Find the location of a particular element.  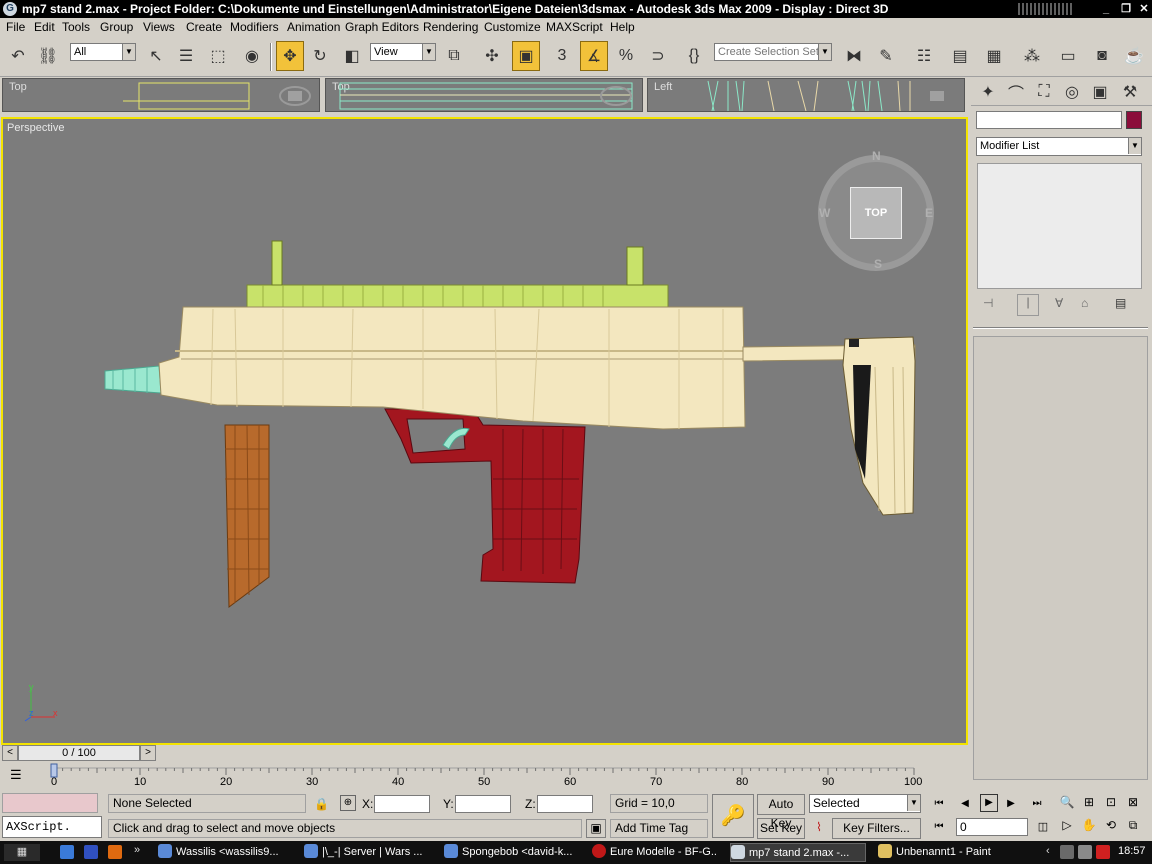

time-slider-thumb: 0 / 100 is located at coordinates (79, 753).